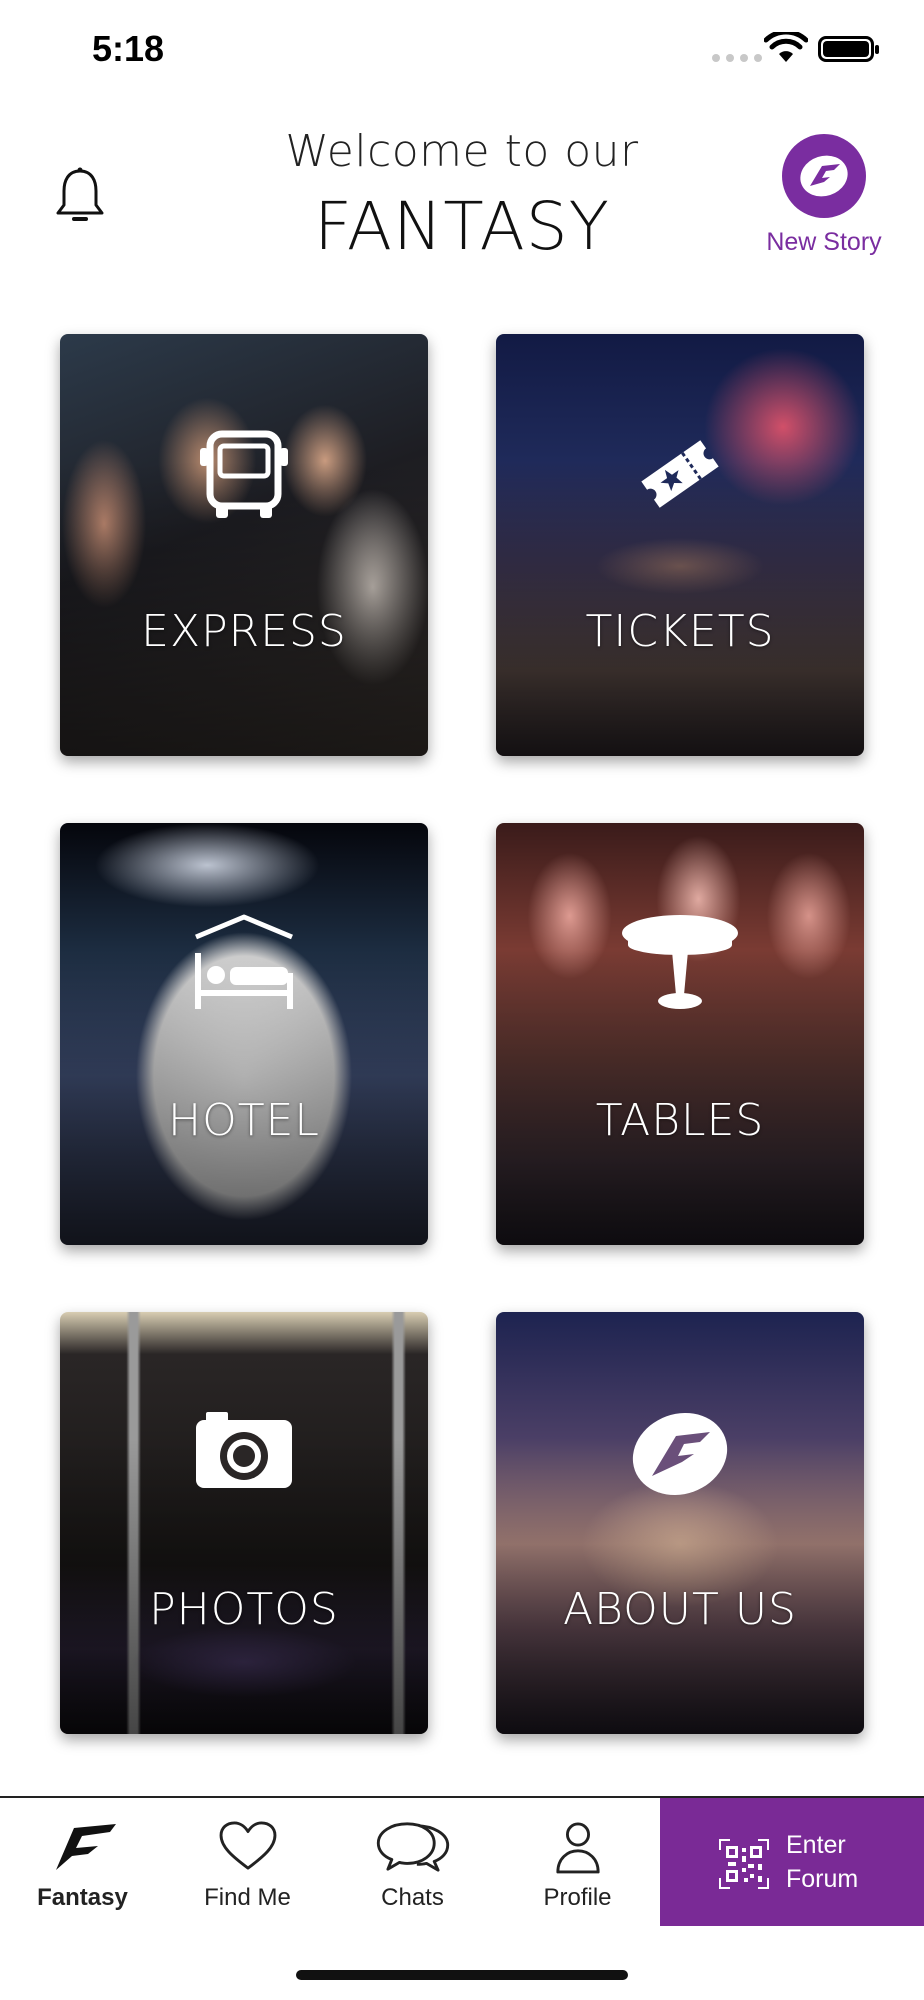  I want to click on tab-label: Fantasy, so click(82, 1897).